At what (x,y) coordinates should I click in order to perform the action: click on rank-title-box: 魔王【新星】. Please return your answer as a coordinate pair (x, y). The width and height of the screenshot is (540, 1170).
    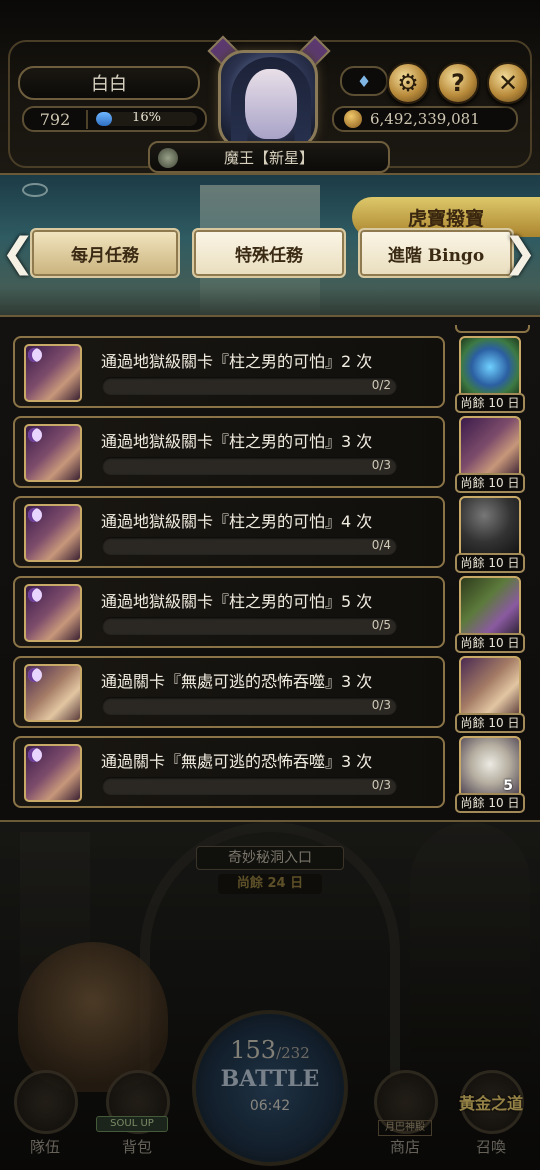
    Looking at the image, I should click on (269, 157).